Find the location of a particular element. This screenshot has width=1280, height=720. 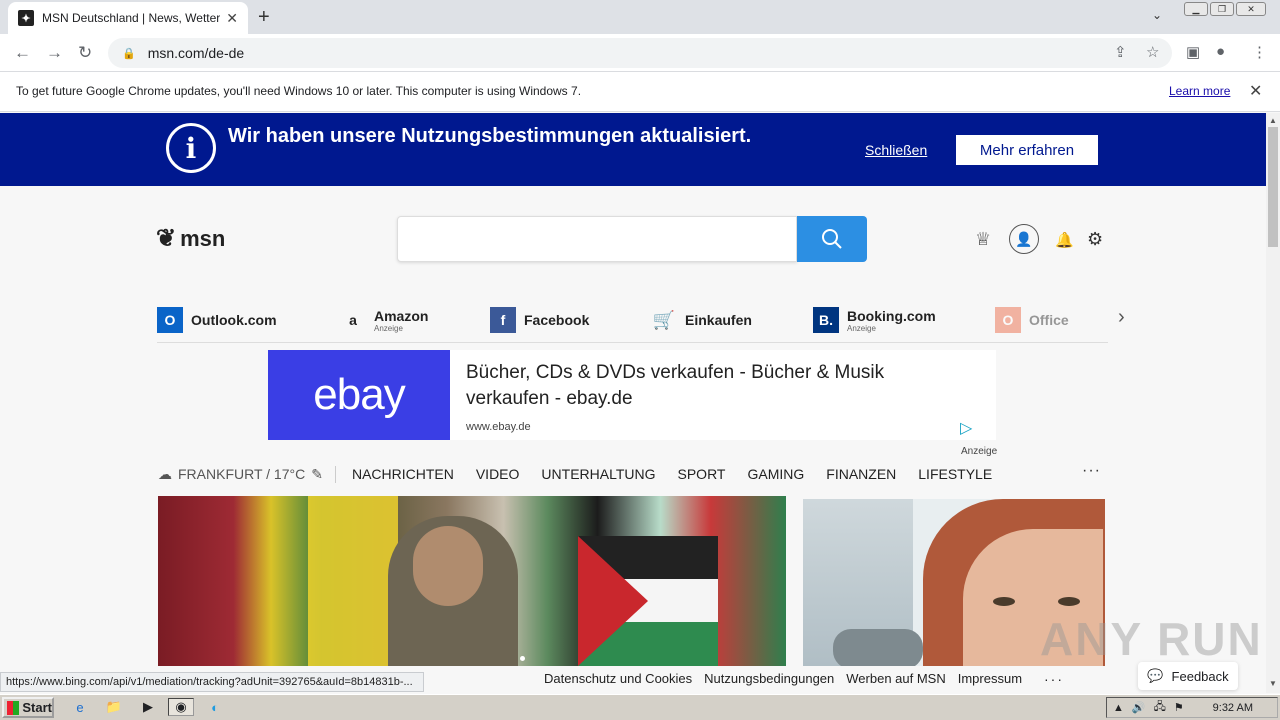

bookmark-star-icon: ☆ is located at coordinates (1152, 52).